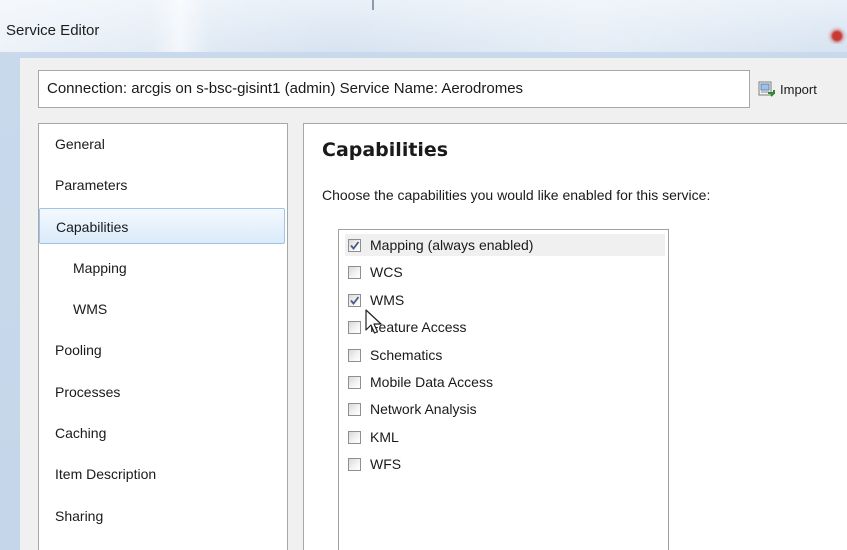 The height and width of the screenshot is (550, 847). I want to click on capability-label: Mobile Data Access, so click(431, 382).